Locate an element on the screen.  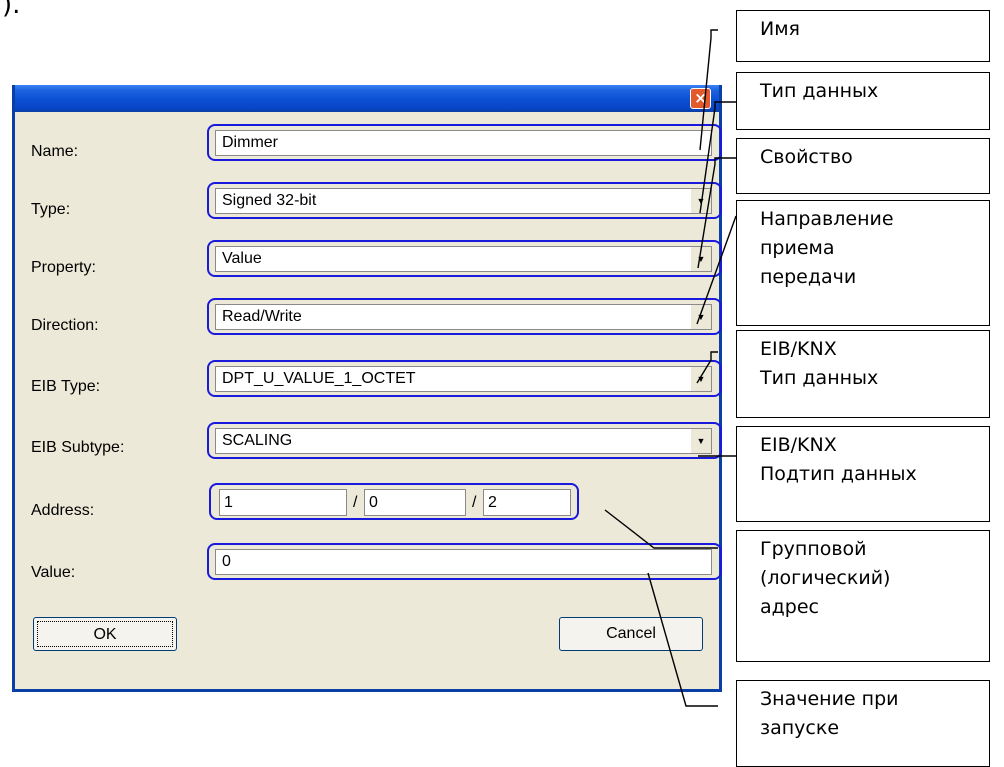
value-field-highlight: 0 is located at coordinates (464, 561).